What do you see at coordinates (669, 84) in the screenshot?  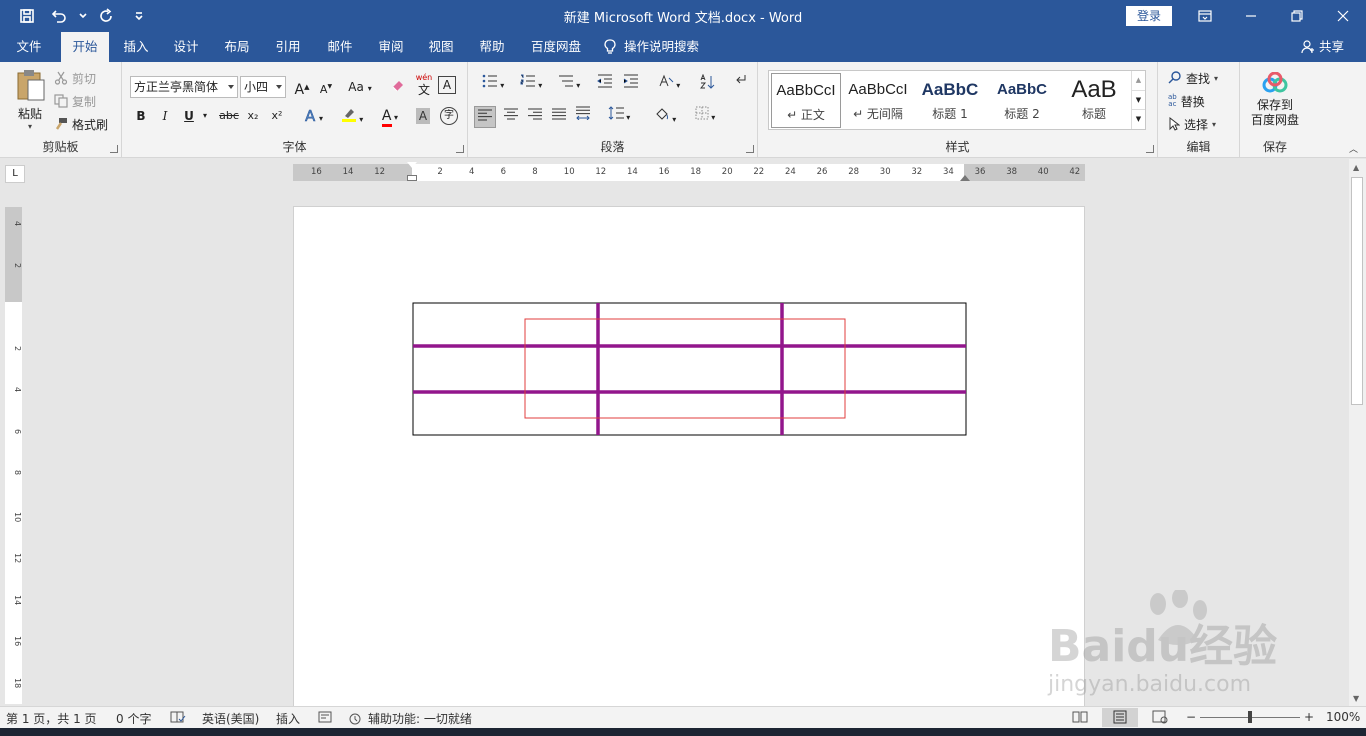 I see `chinese-layout-button: ▾` at bounding box center [669, 84].